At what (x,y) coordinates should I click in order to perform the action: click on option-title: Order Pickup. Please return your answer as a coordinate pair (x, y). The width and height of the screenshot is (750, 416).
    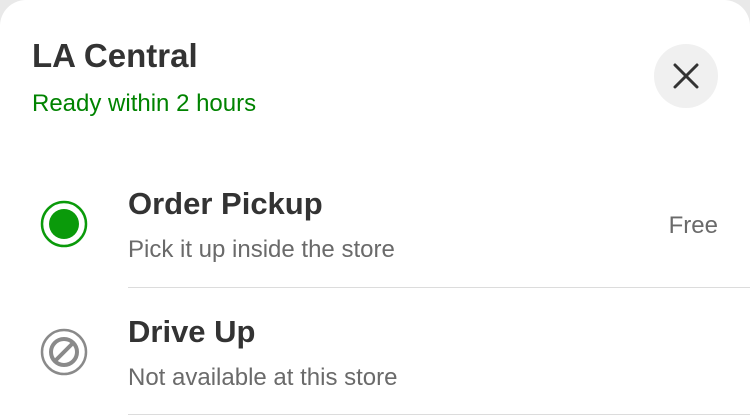
    Looking at the image, I should click on (225, 203).